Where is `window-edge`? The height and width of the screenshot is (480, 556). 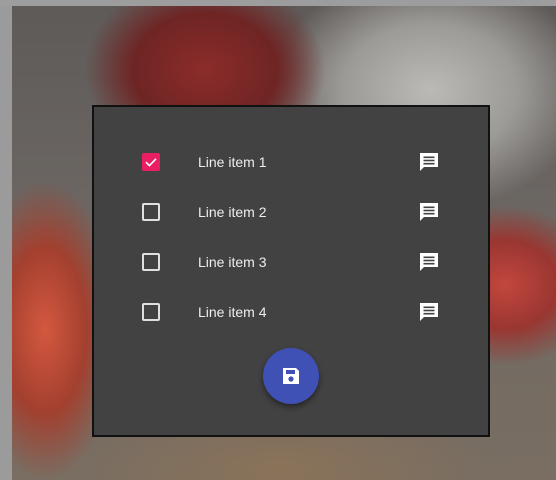
window-edge is located at coordinates (6, 240).